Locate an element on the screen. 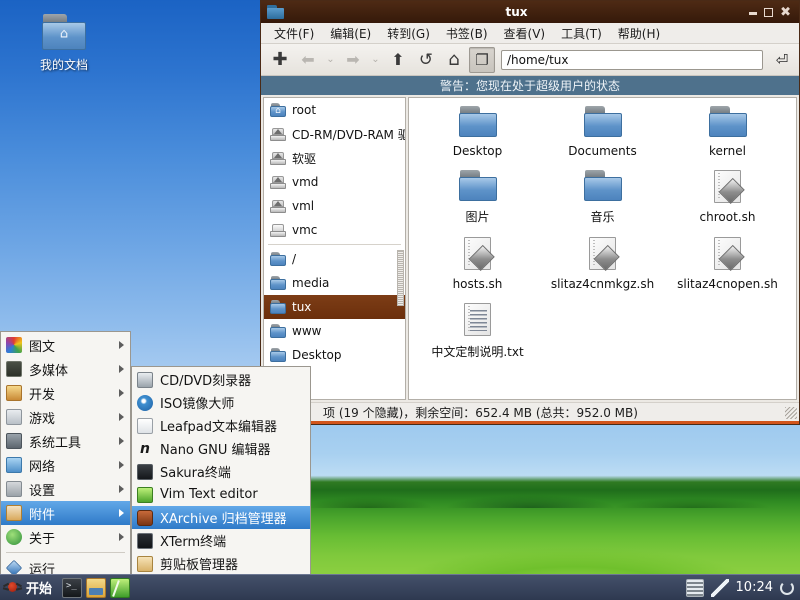 This screenshot has height=600, width=800. places-sidebar: ⌂ root CD-RM/DVD-RAM 驱动 软驱 vmd vml is located at coordinates (334, 248).